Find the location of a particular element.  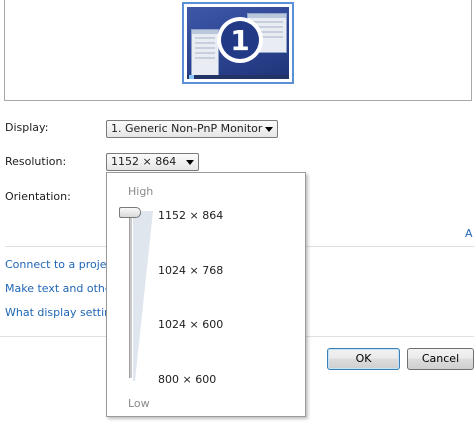

monitor-number-badge: 1 is located at coordinates (240, 40).